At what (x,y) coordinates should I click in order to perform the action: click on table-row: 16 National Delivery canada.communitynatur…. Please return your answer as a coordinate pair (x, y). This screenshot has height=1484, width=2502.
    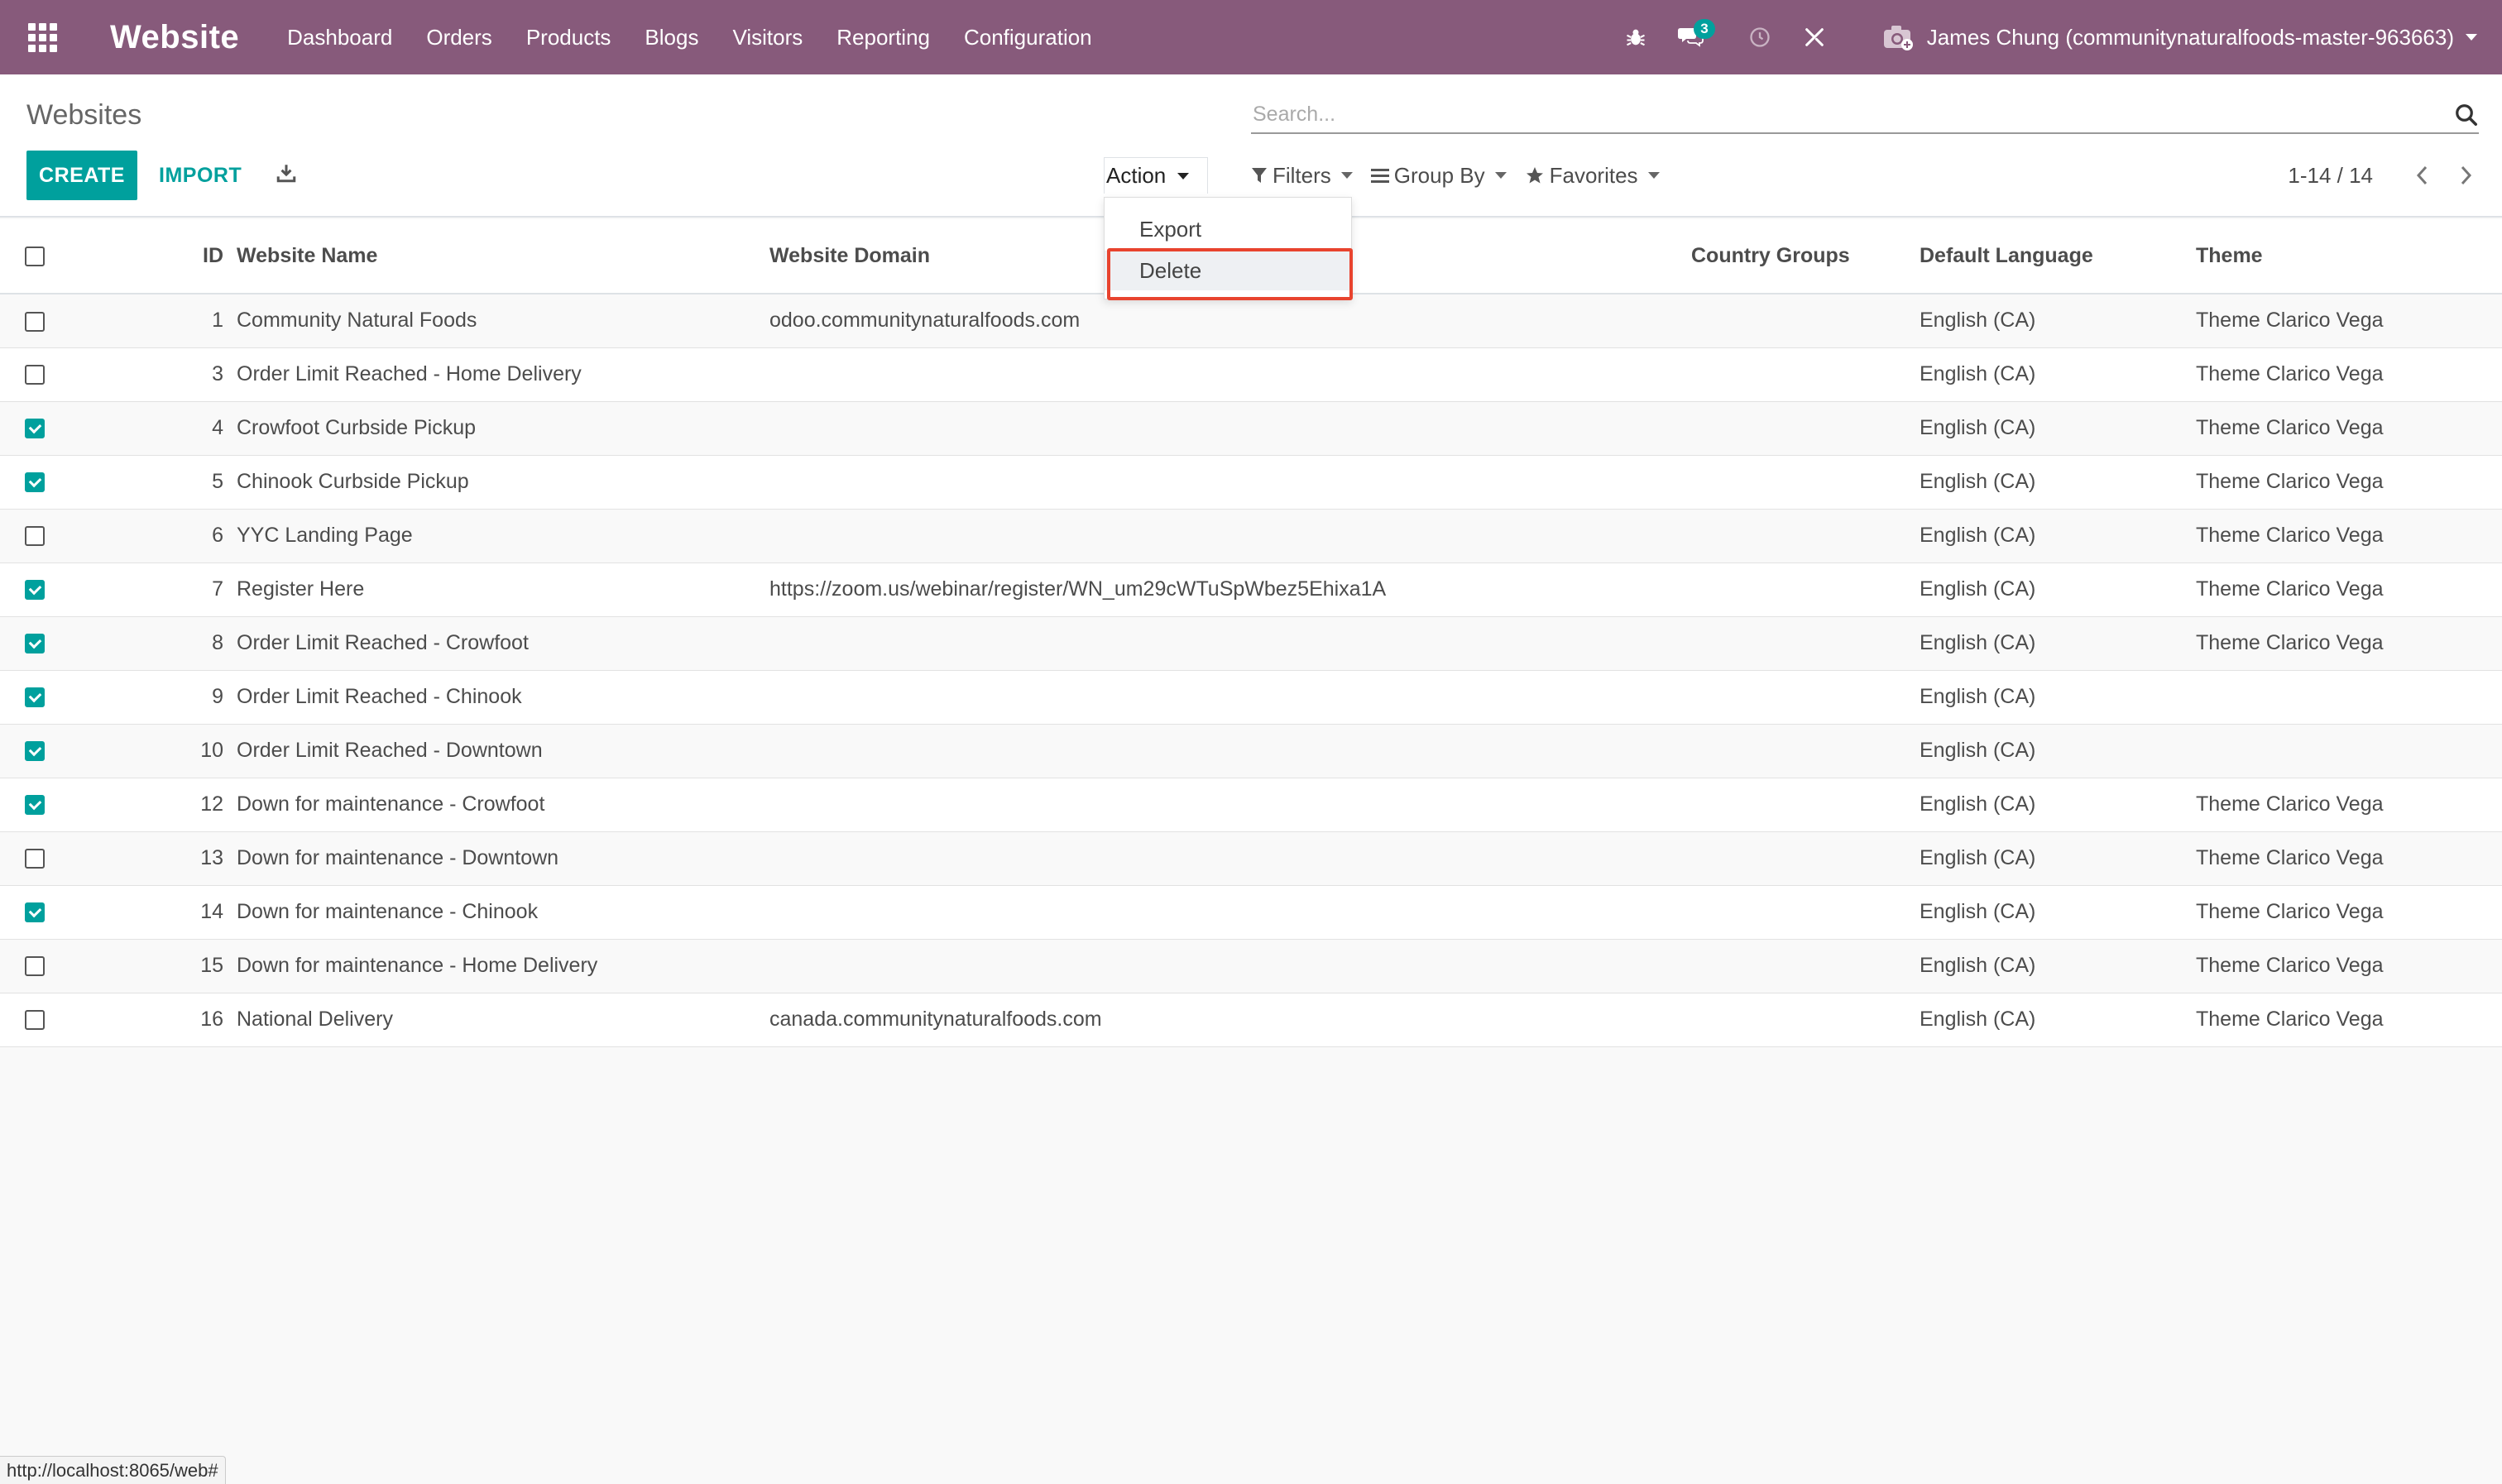
    Looking at the image, I should click on (1251, 1020).